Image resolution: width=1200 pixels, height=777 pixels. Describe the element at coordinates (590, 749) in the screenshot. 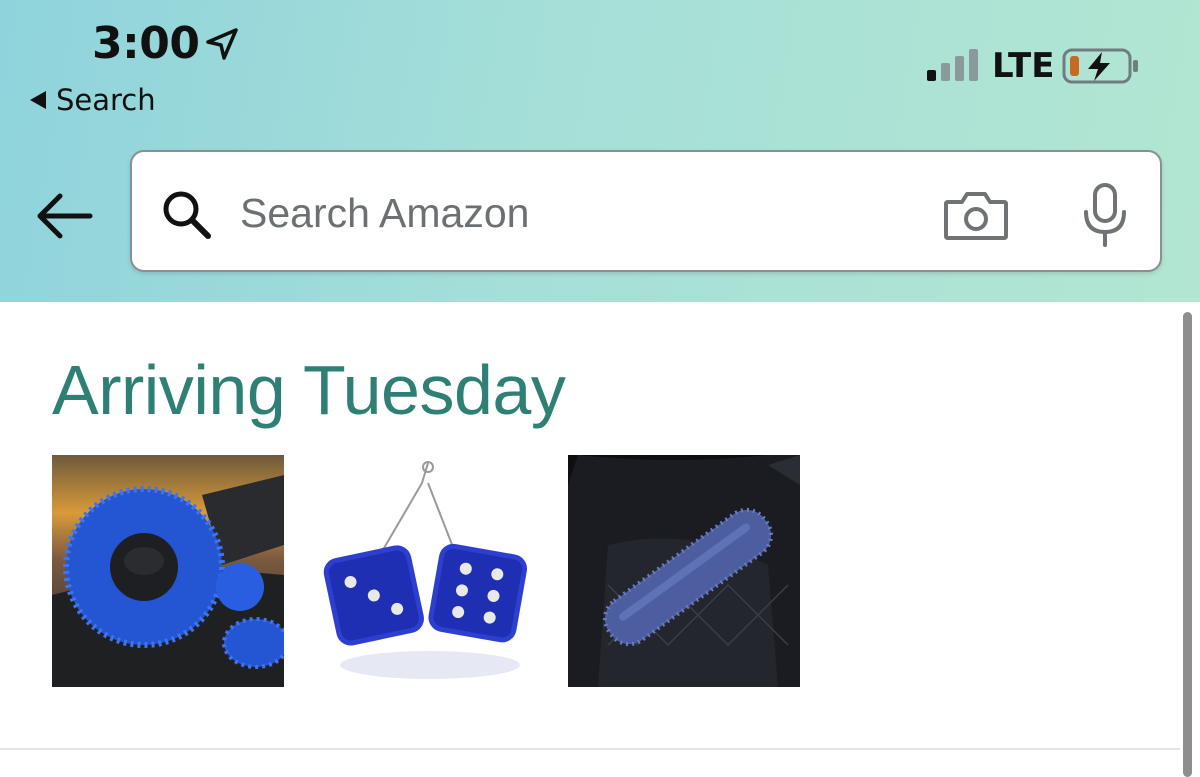

I see `section-divider` at that location.